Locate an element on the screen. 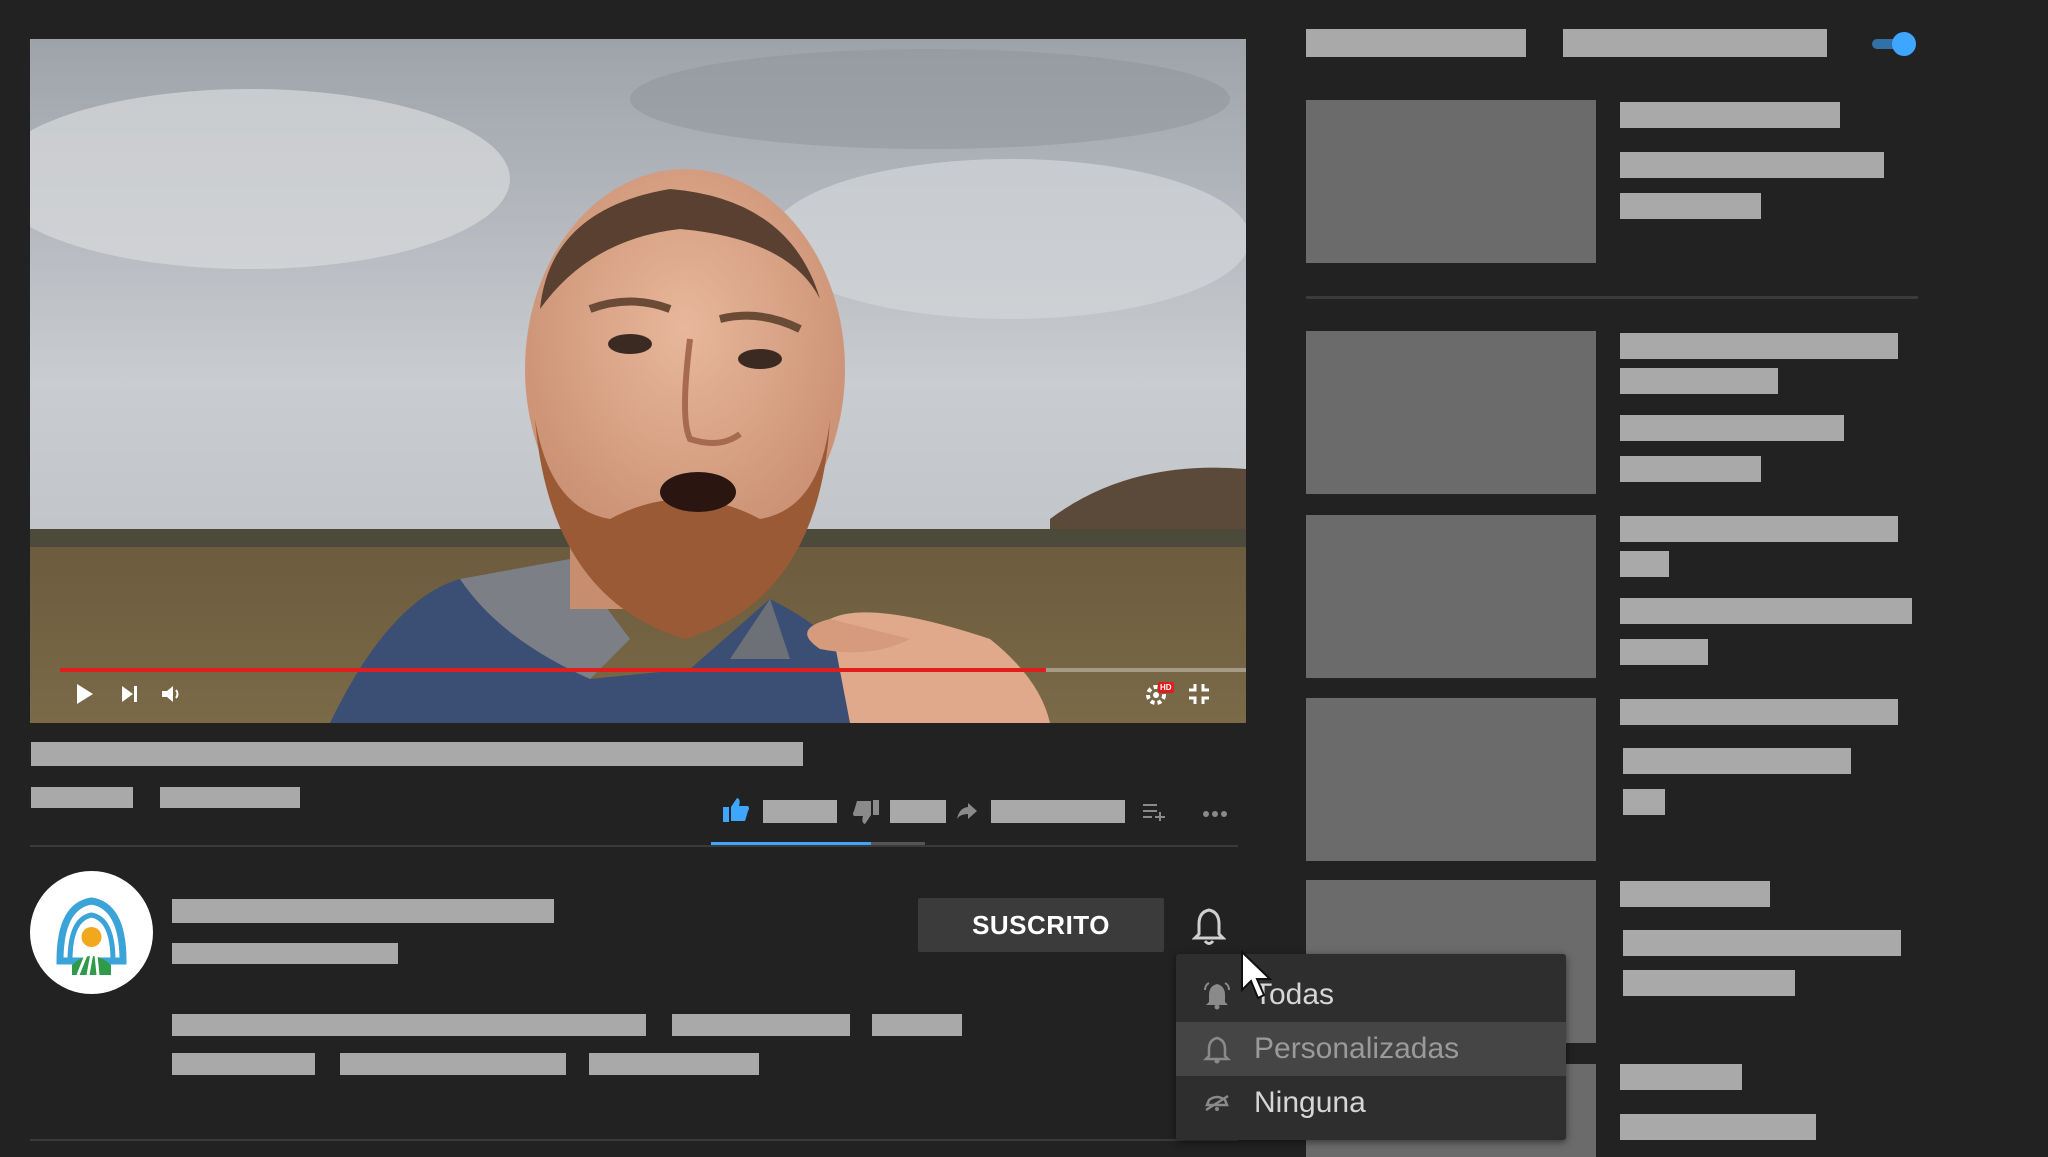  dislike-icon is located at coordinates (866, 812).